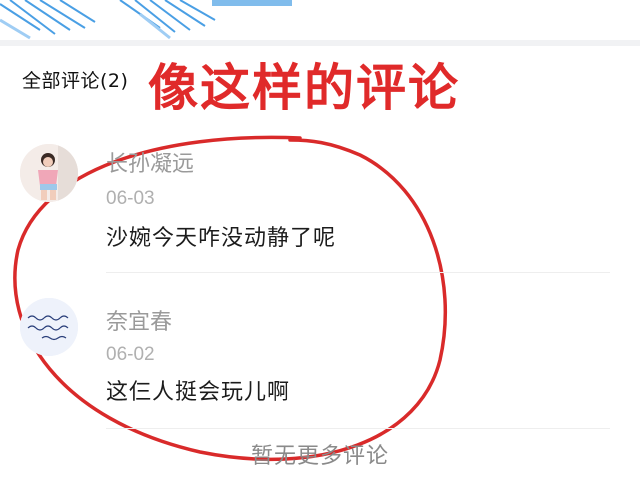 This screenshot has width=640, height=492. I want to click on section-divider, so click(320, 43).